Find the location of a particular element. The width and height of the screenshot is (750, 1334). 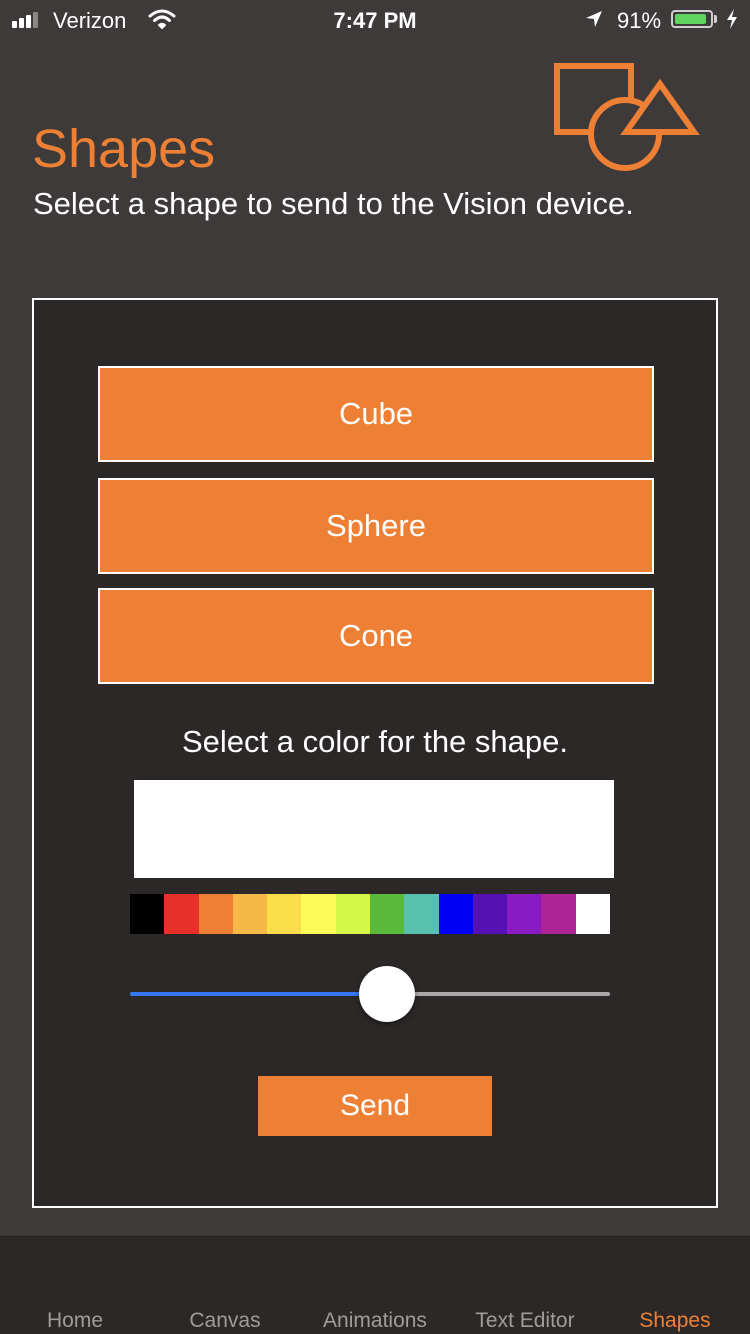

battery-percent: 91% is located at coordinates (639, 20).